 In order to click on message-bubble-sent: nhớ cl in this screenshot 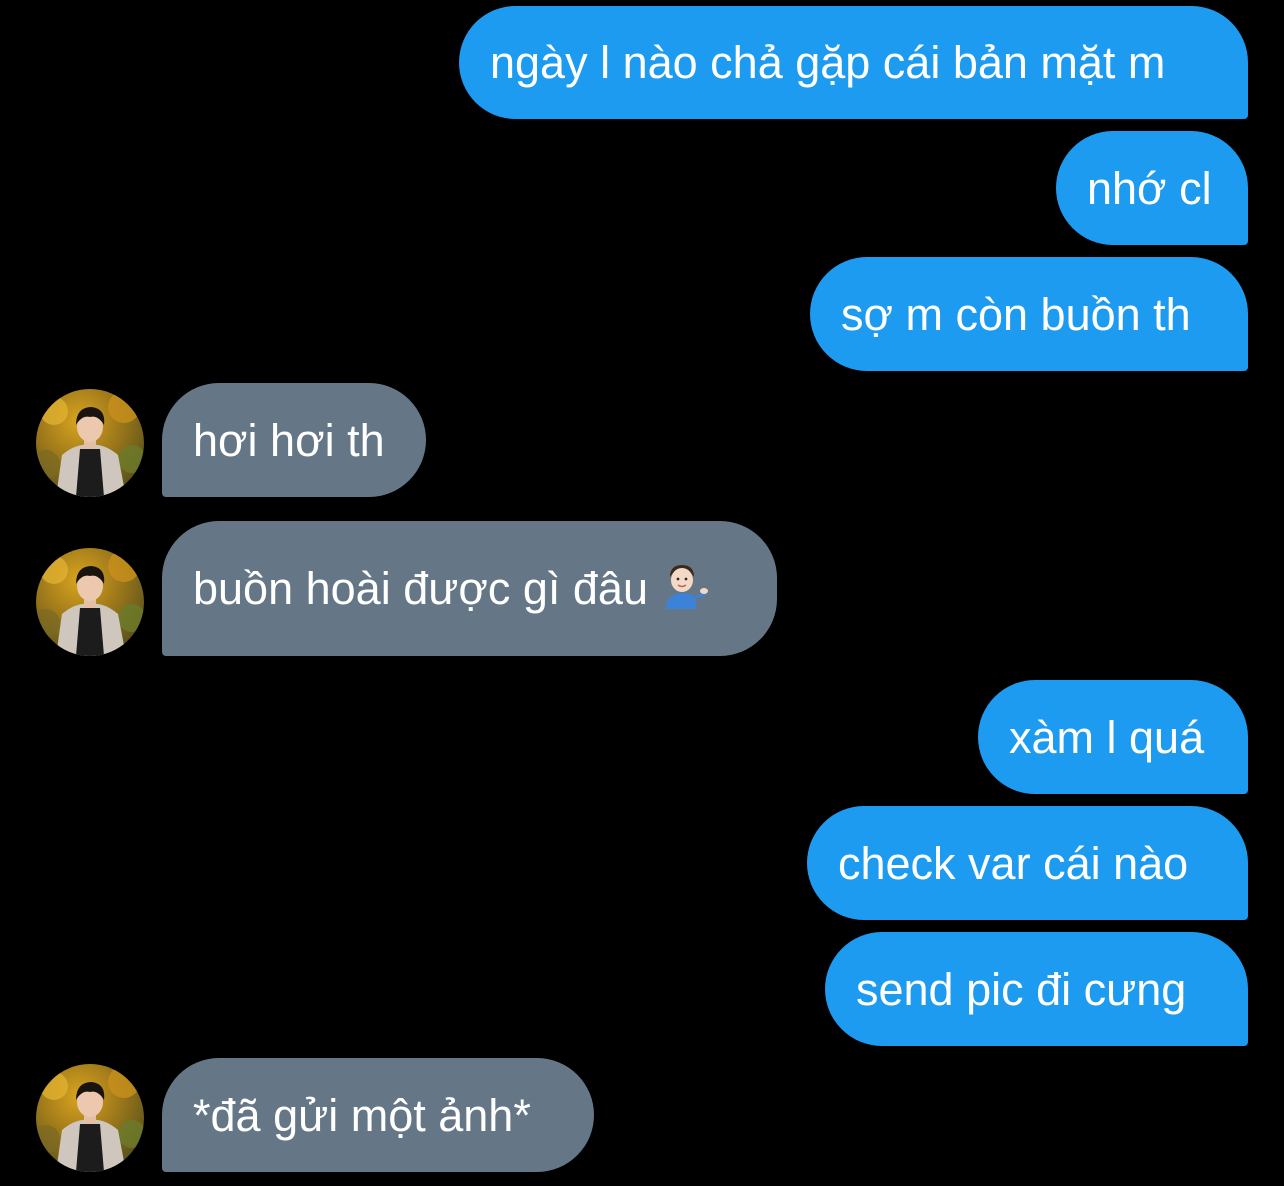, I will do `click(1152, 188)`.